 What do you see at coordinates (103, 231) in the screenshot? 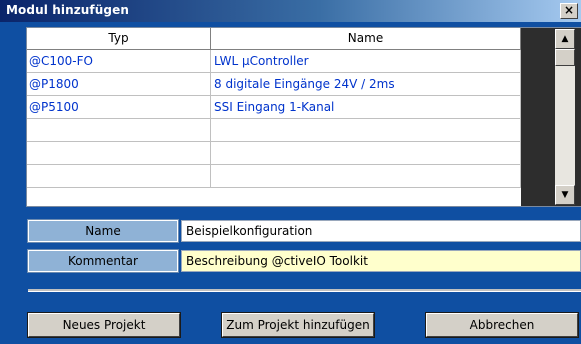
I see `name-label: Name` at bounding box center [103, 231].